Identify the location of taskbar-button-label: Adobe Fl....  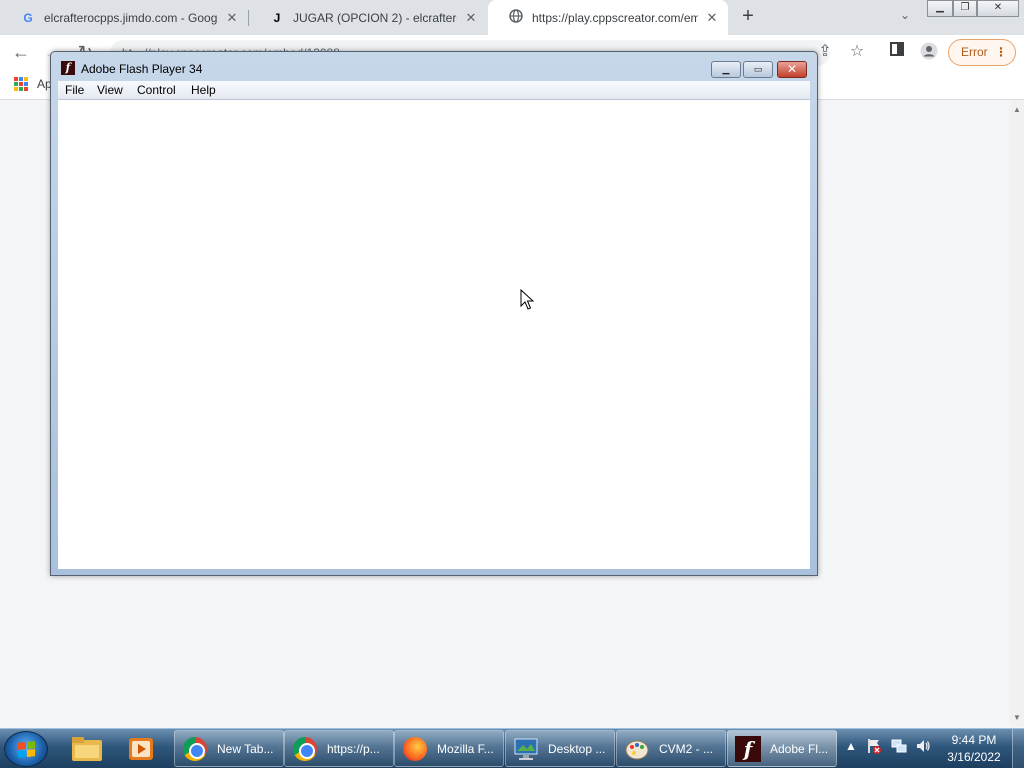
(799, 748).